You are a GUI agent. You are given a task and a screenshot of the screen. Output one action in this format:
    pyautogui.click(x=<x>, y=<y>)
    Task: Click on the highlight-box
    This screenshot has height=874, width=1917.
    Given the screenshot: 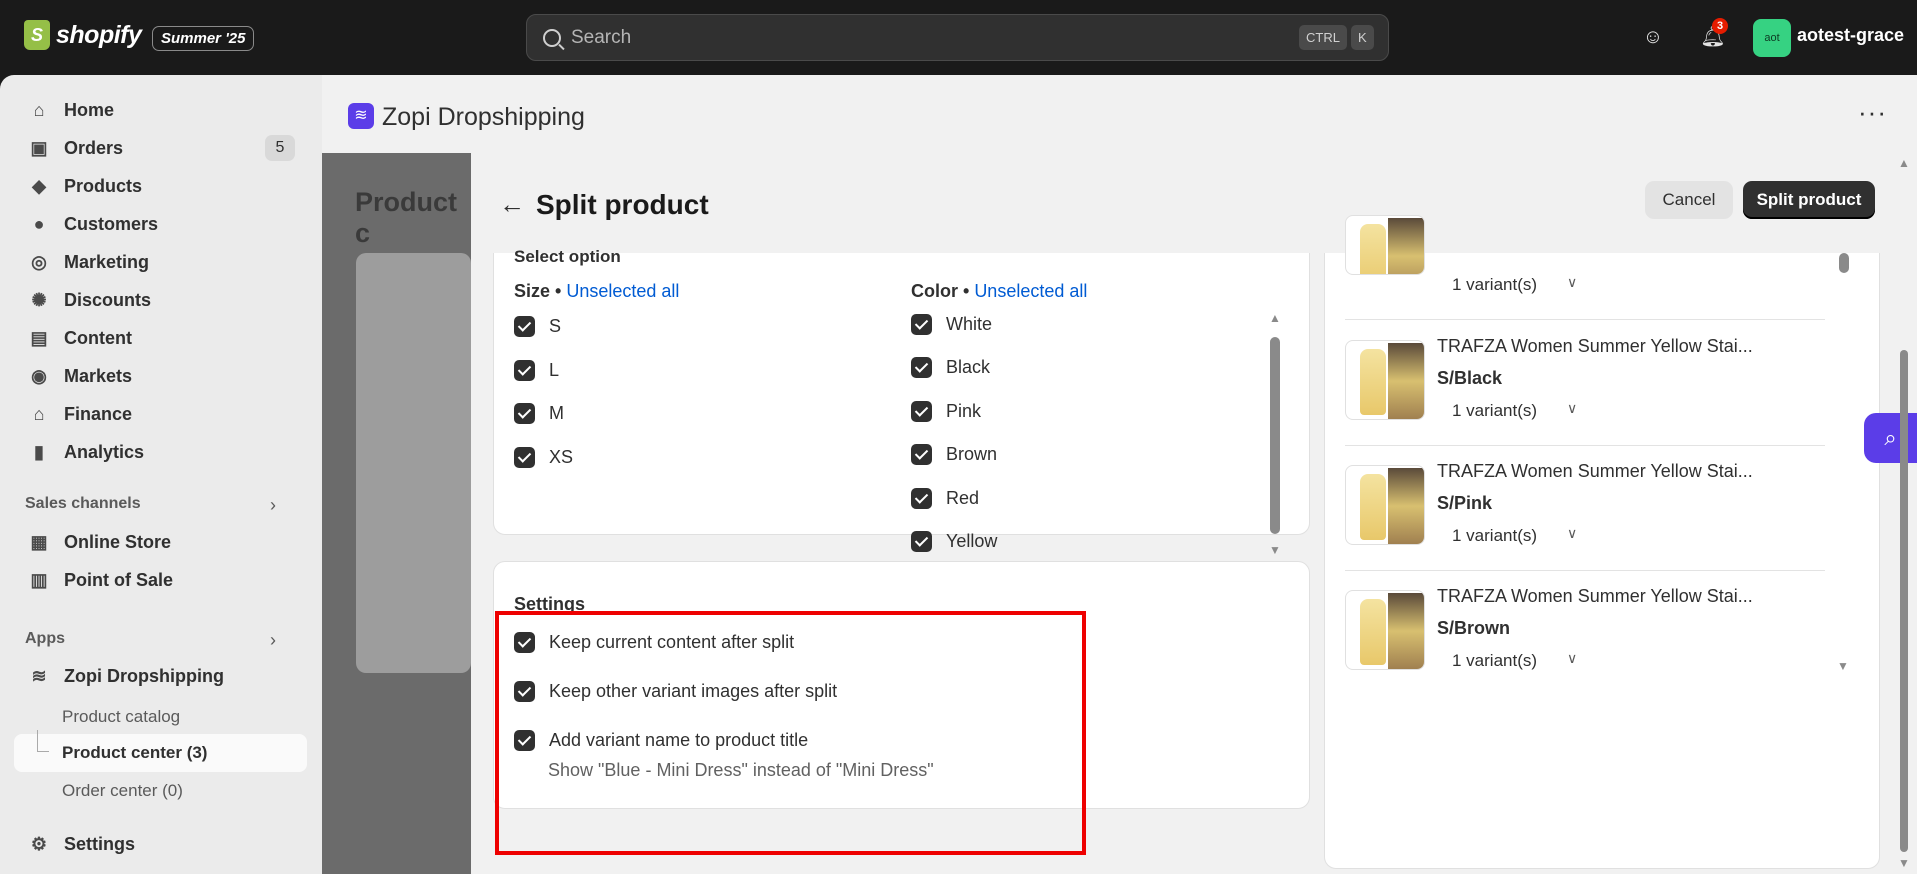 What is the action you would take?
    pyautogui.click(x=790, y=733)
    